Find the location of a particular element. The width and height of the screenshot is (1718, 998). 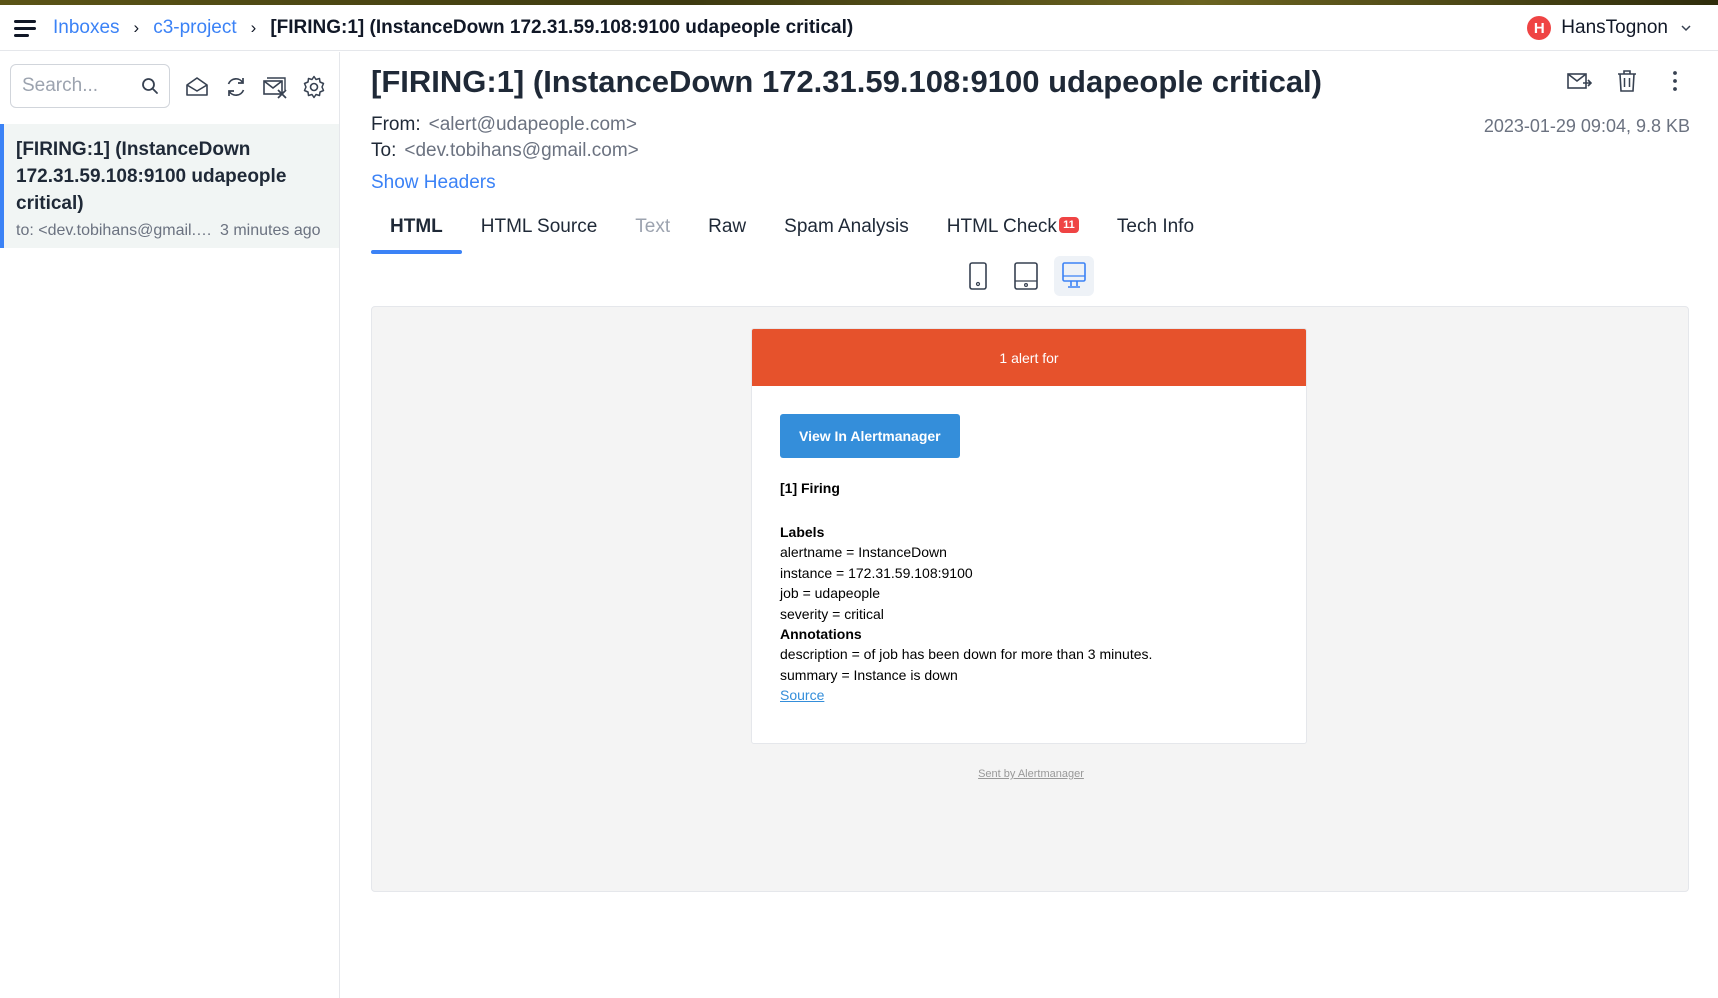

phone-view-button is located at coordinates (978, 276).